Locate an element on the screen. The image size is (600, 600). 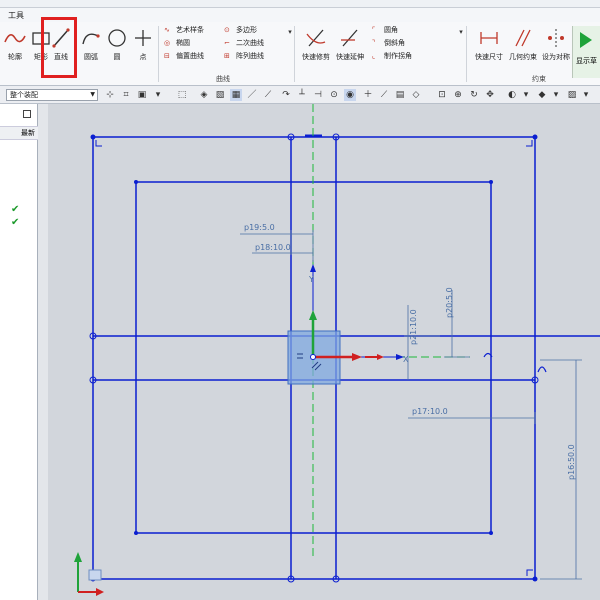
dimension-p21: p21:10.0 is located at coordinates (413, 327).